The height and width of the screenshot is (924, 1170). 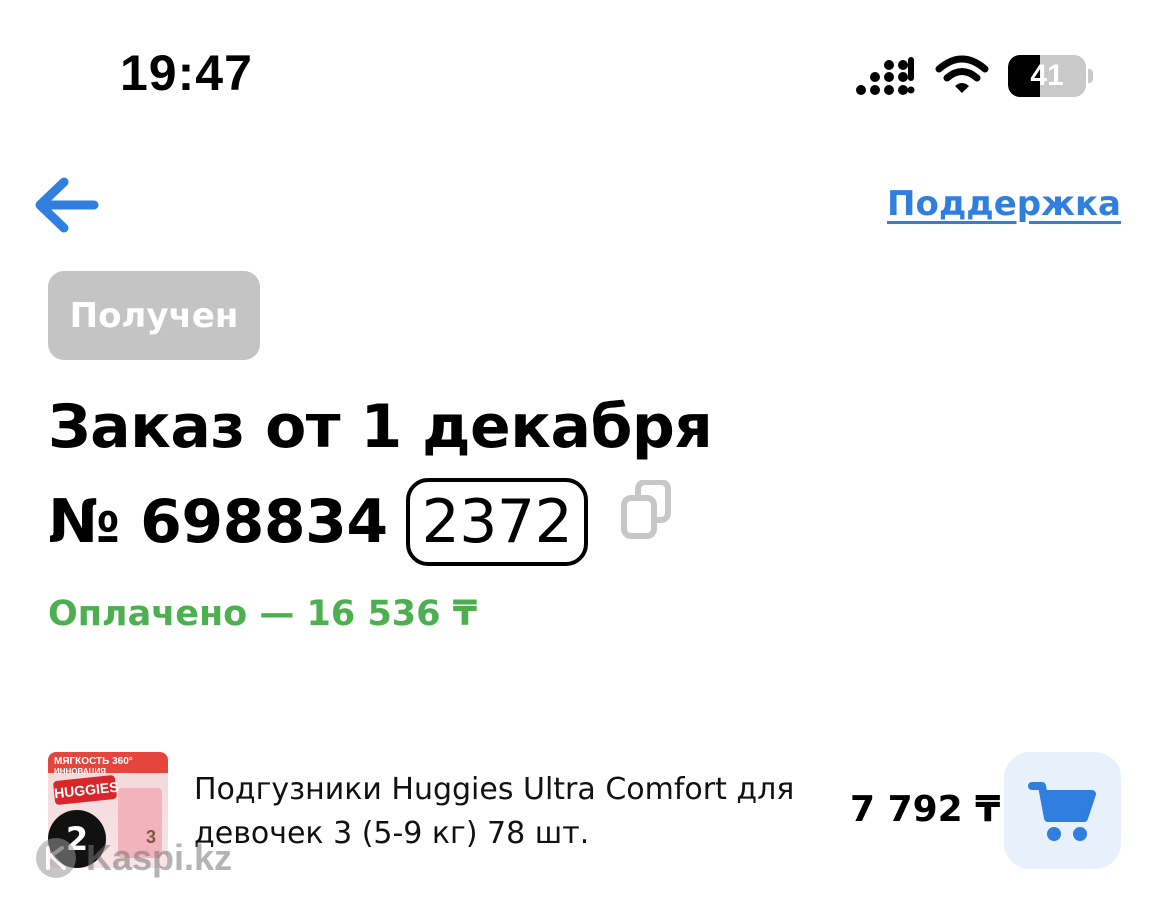 I want to click on signal-icon, so click(x=885, y=76).